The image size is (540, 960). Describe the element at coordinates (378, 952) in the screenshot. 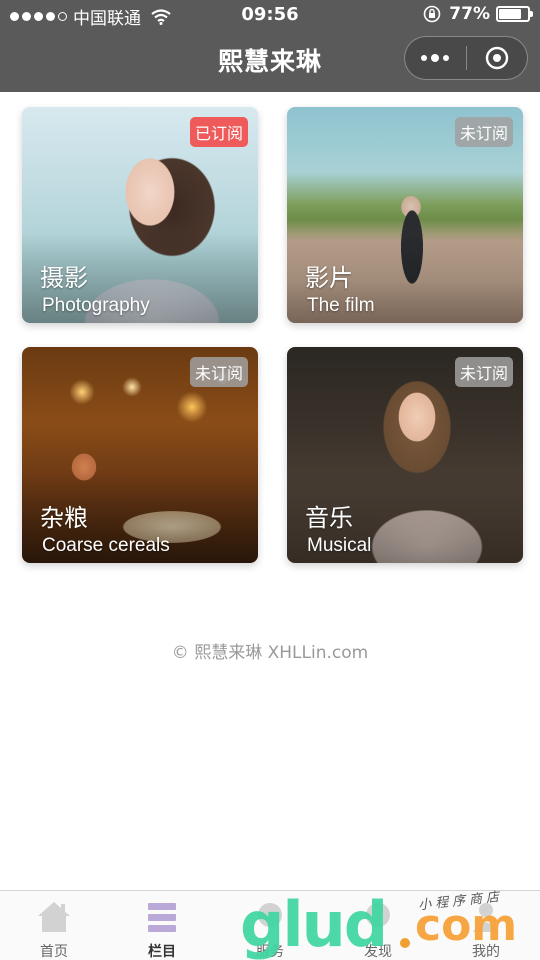

I see `tab-label: 发现` at that location.